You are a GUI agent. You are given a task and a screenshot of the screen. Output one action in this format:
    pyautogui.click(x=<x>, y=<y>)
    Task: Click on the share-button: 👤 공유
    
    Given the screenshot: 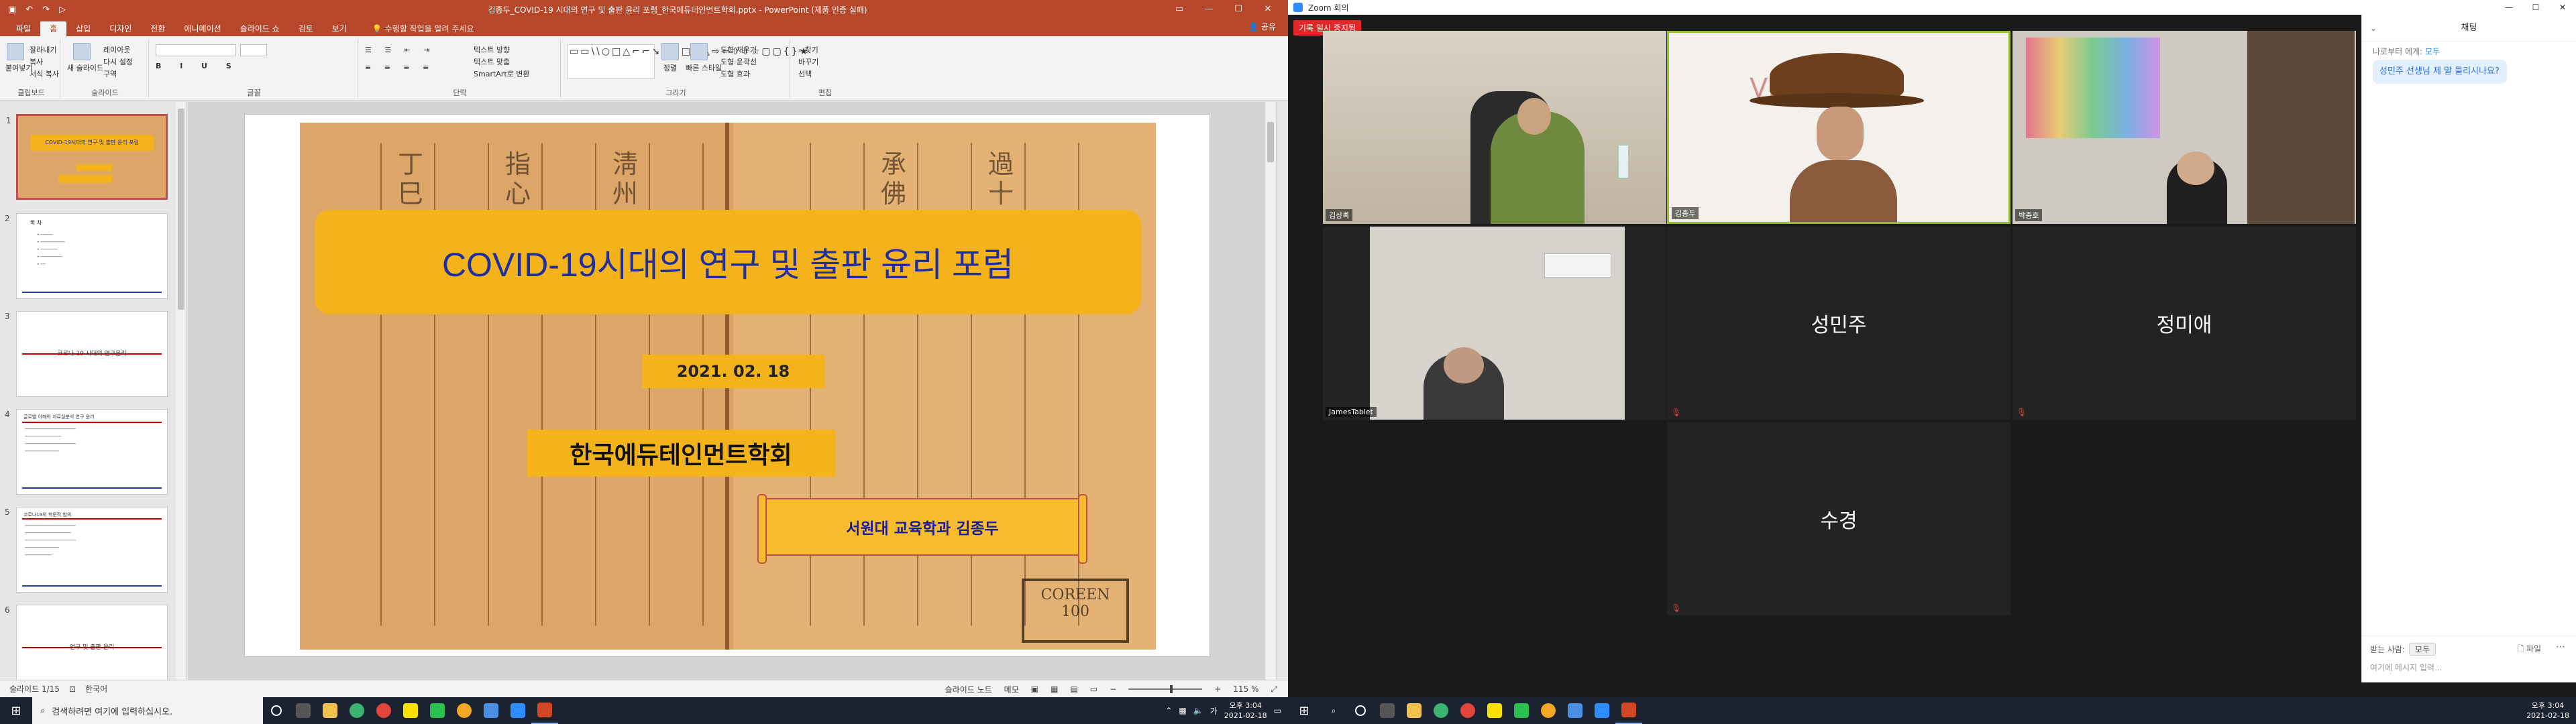 What is the action you would take?
    pyautogui.click(x=1262, y=27)
    